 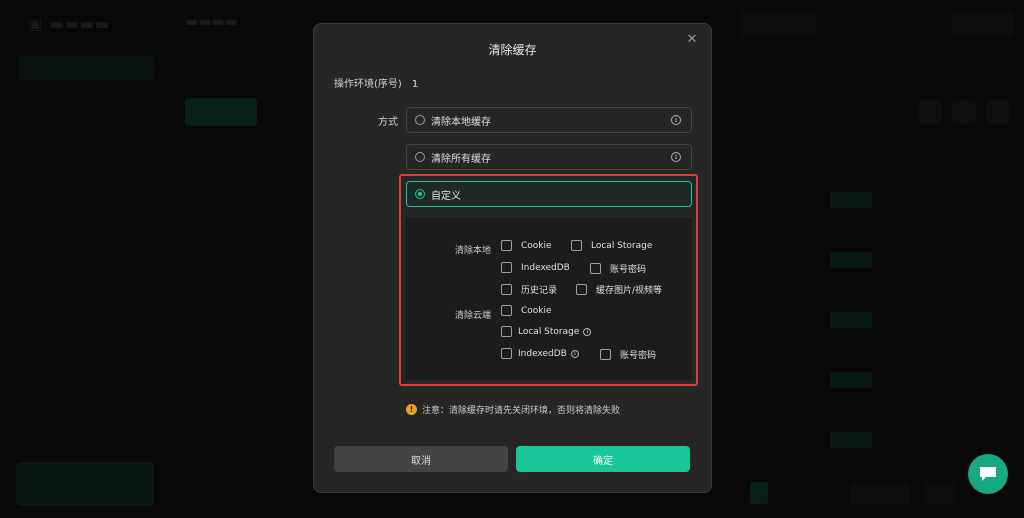 I want to click on local-localstorage-checkbox: Local Storage, so click(x=611, y=245).